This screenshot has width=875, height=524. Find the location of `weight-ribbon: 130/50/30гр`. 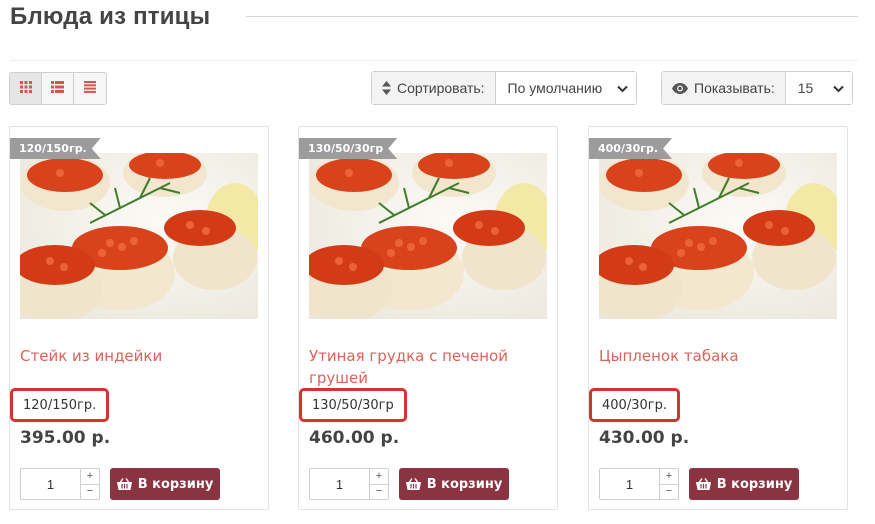

weight-ribbon: 130/50/30гр is located at coordinates (348, 148).